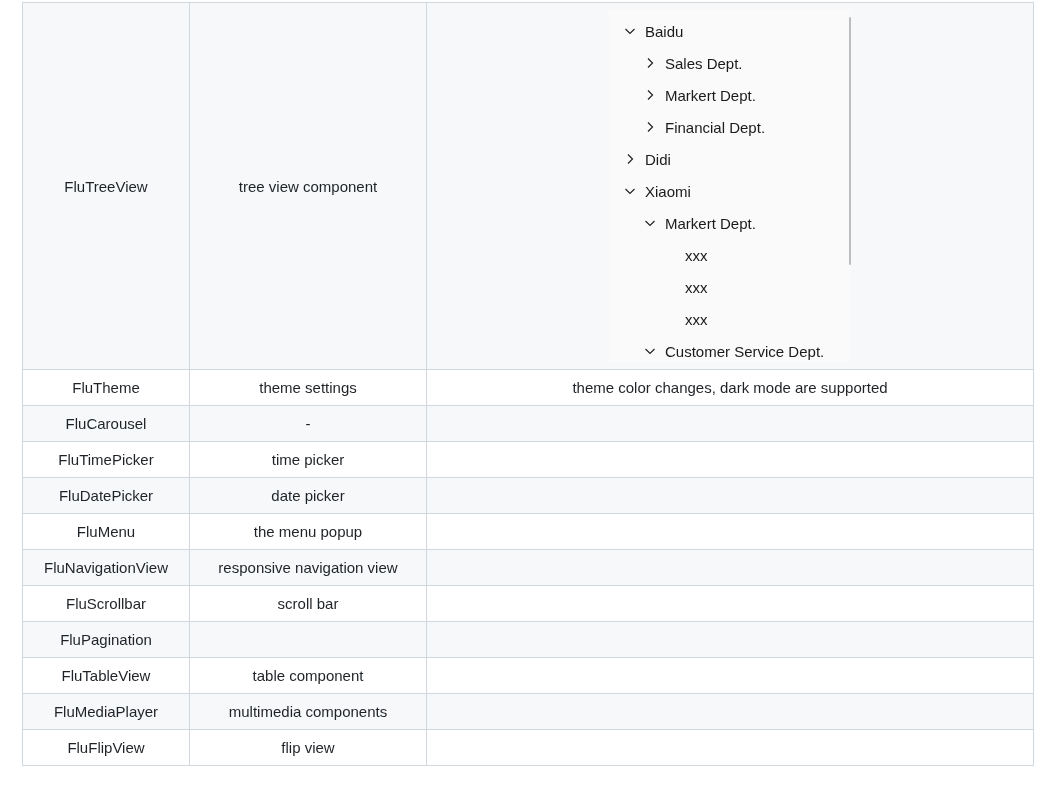  I want to click on table-cell: theme color changes, dark mode are supported, so click(730, 387).